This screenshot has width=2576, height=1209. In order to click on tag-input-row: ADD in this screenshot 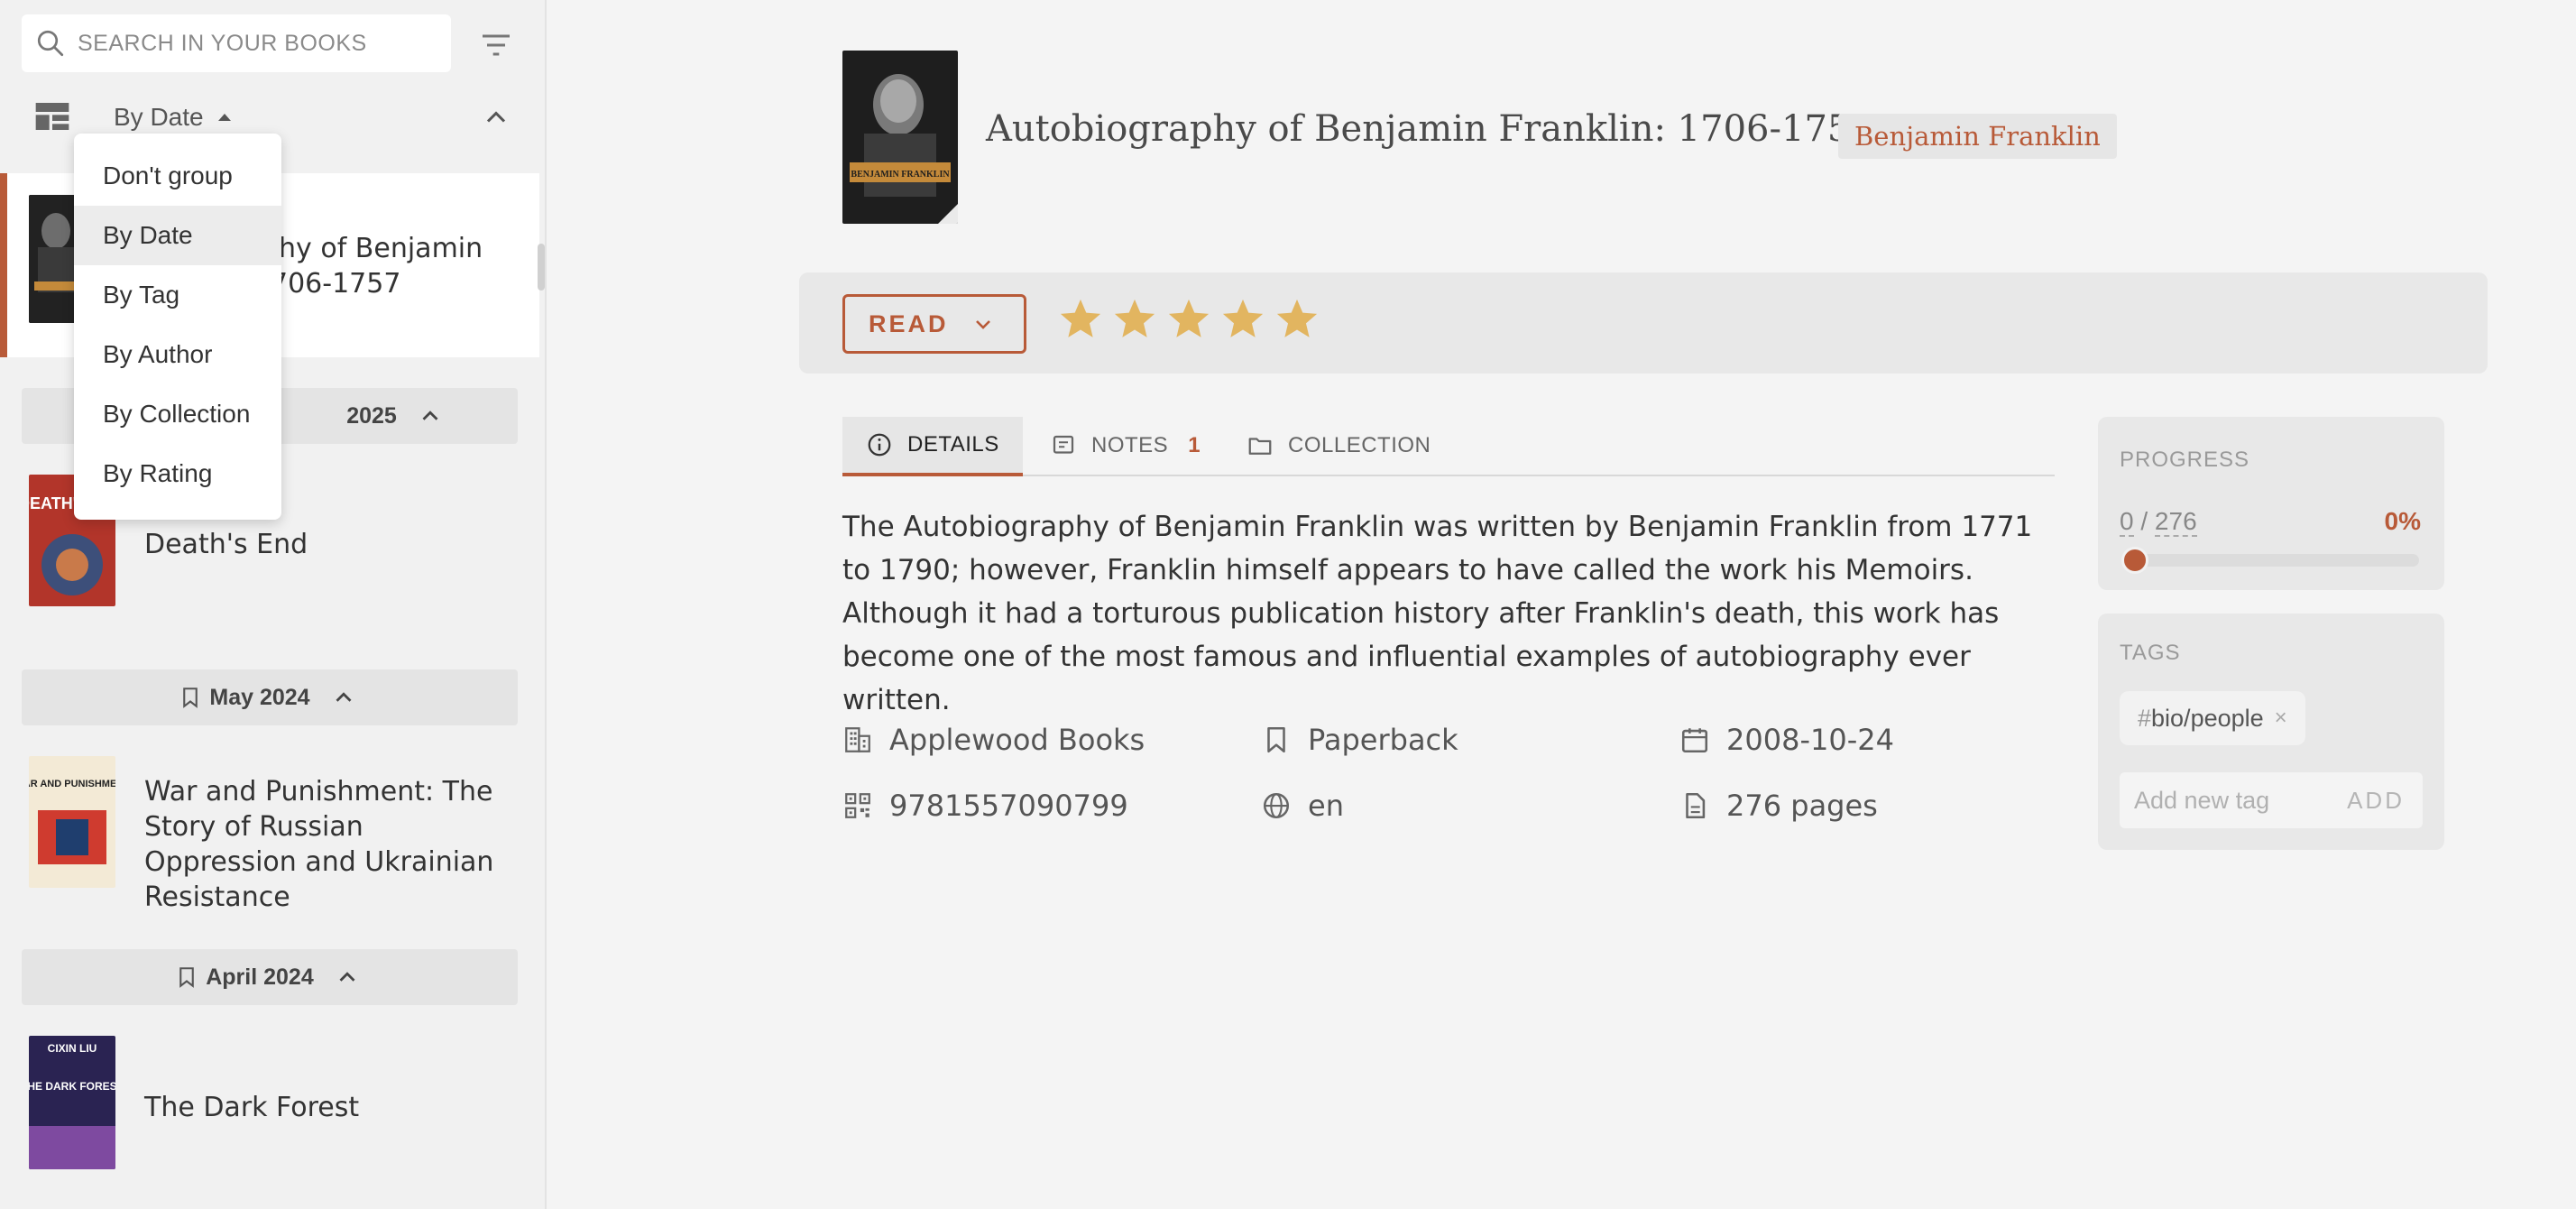, I will do `click(2271, 800)`.